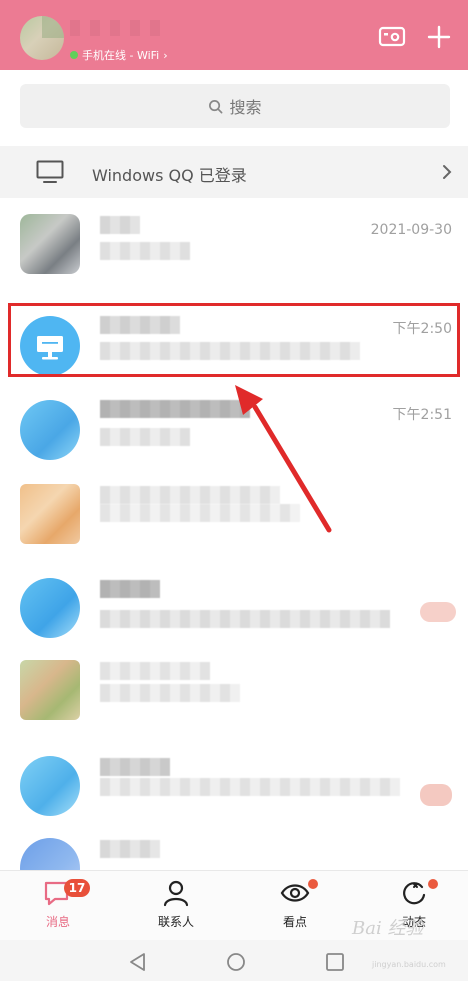  What do you see at coordinates (234, 340) in the screenshot?
I see `highlight-box` at bounding box center [234, 340].